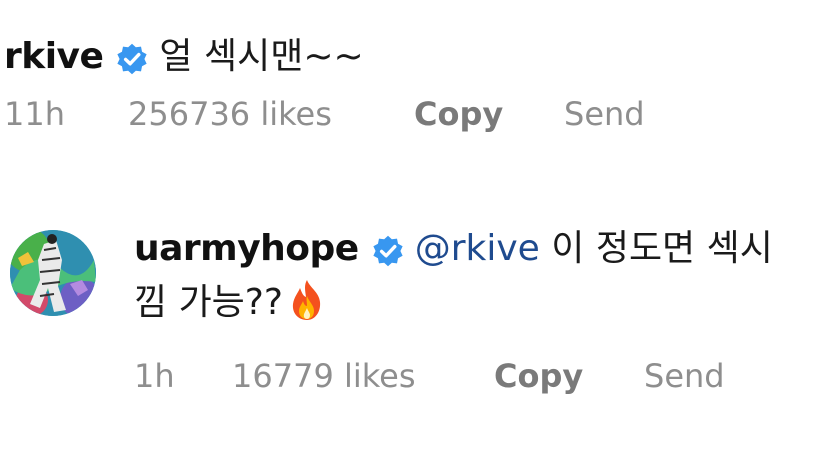 This screenshot has height=456, width=814. I want to click on comment-meta: 11h 256736 likes Copy Send, so click(407, 114).